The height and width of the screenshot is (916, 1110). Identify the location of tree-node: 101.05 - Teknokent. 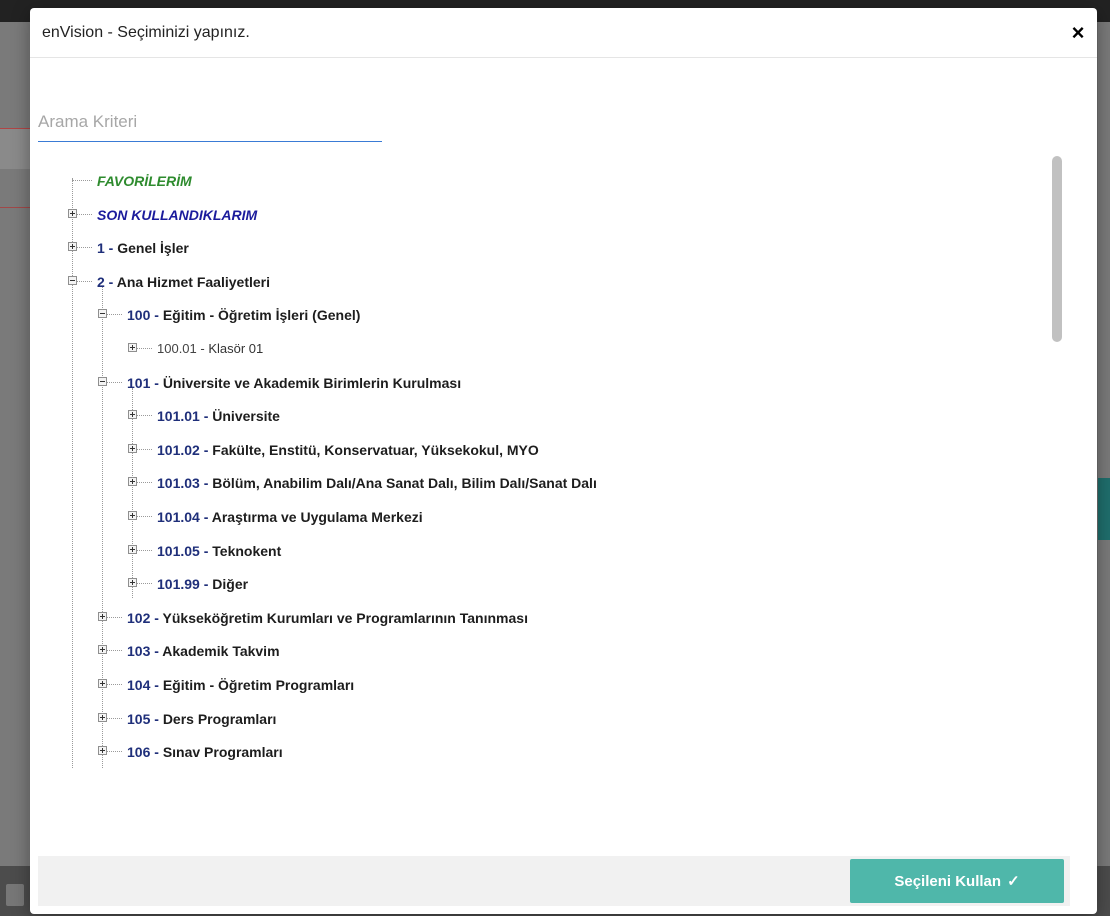
(535, 551).